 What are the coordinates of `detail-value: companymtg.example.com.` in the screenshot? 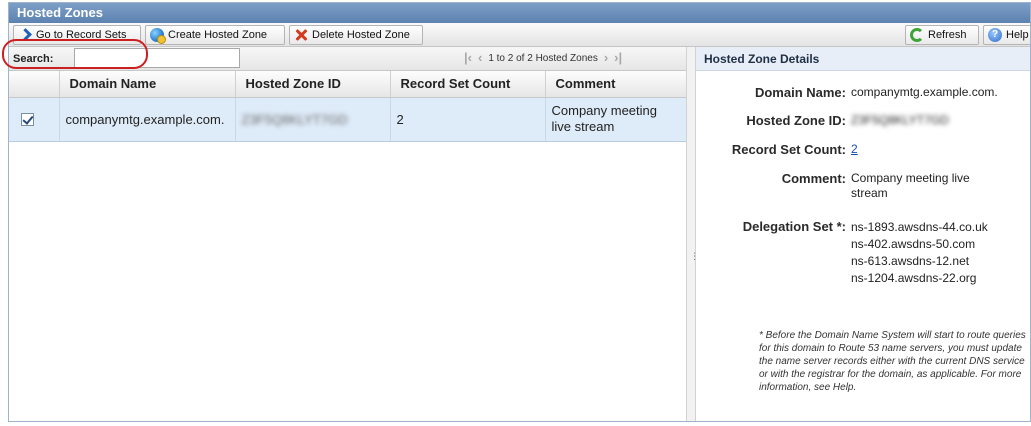 It's located at (924, 92).